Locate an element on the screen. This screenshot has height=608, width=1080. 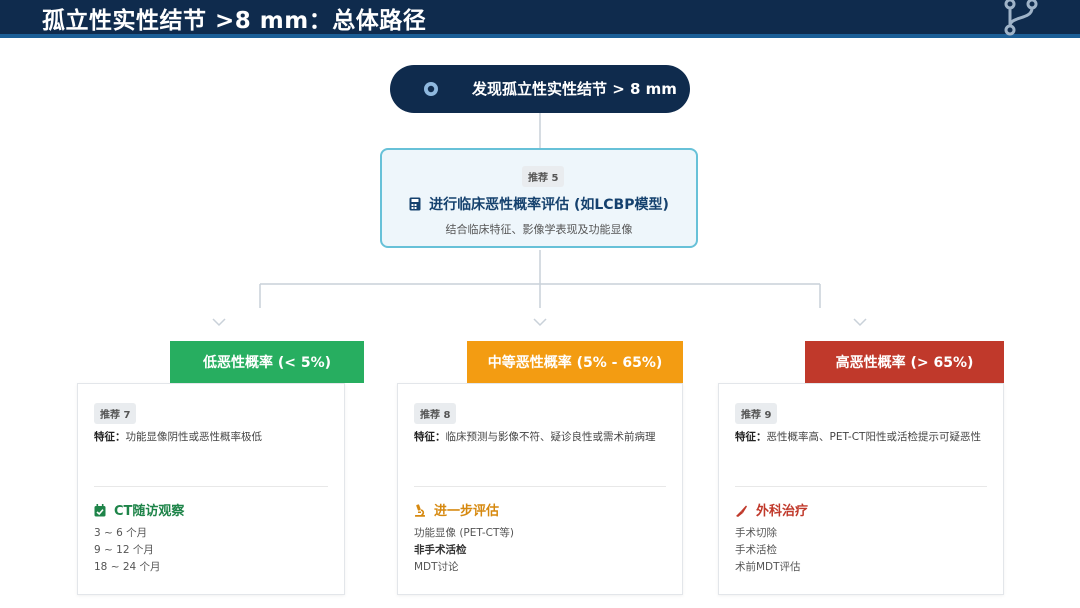
start-label: 发现孤立性实性结节 > 8 mm is located at coordinates (574, 89).